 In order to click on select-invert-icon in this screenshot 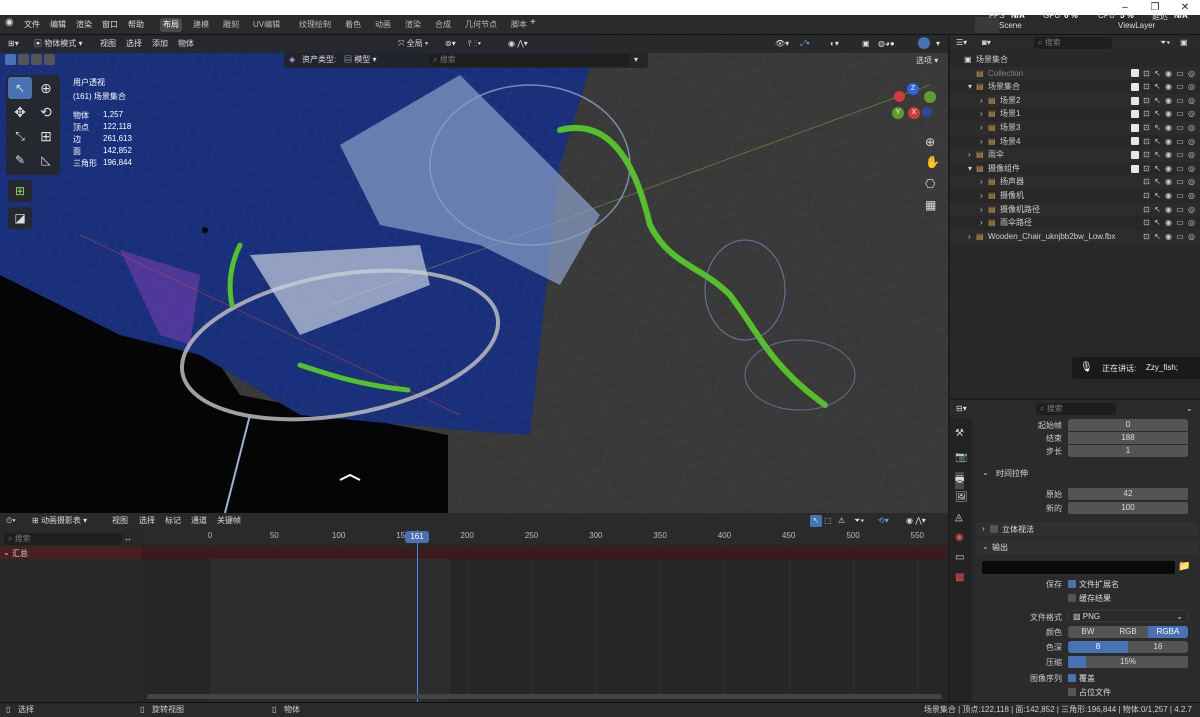, I will do `click(49, 59)`.